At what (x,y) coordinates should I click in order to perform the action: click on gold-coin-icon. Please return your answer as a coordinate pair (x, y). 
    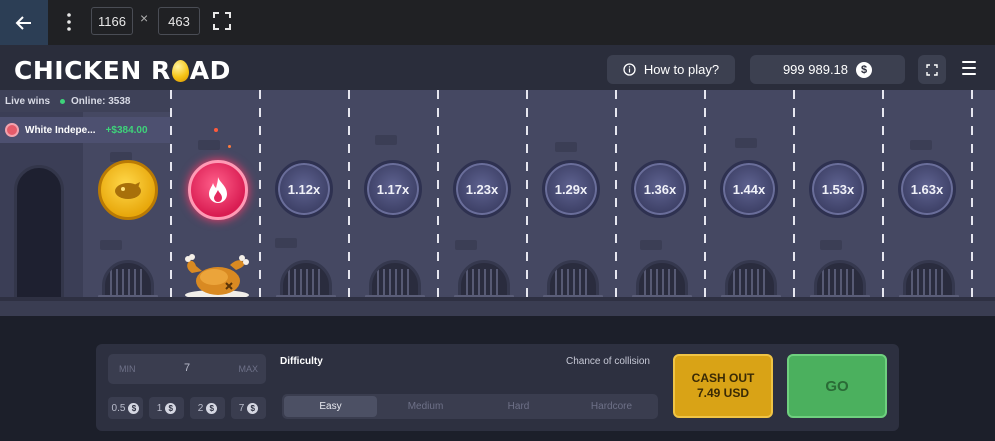
    Looking at the image, I should click on (128, 190).